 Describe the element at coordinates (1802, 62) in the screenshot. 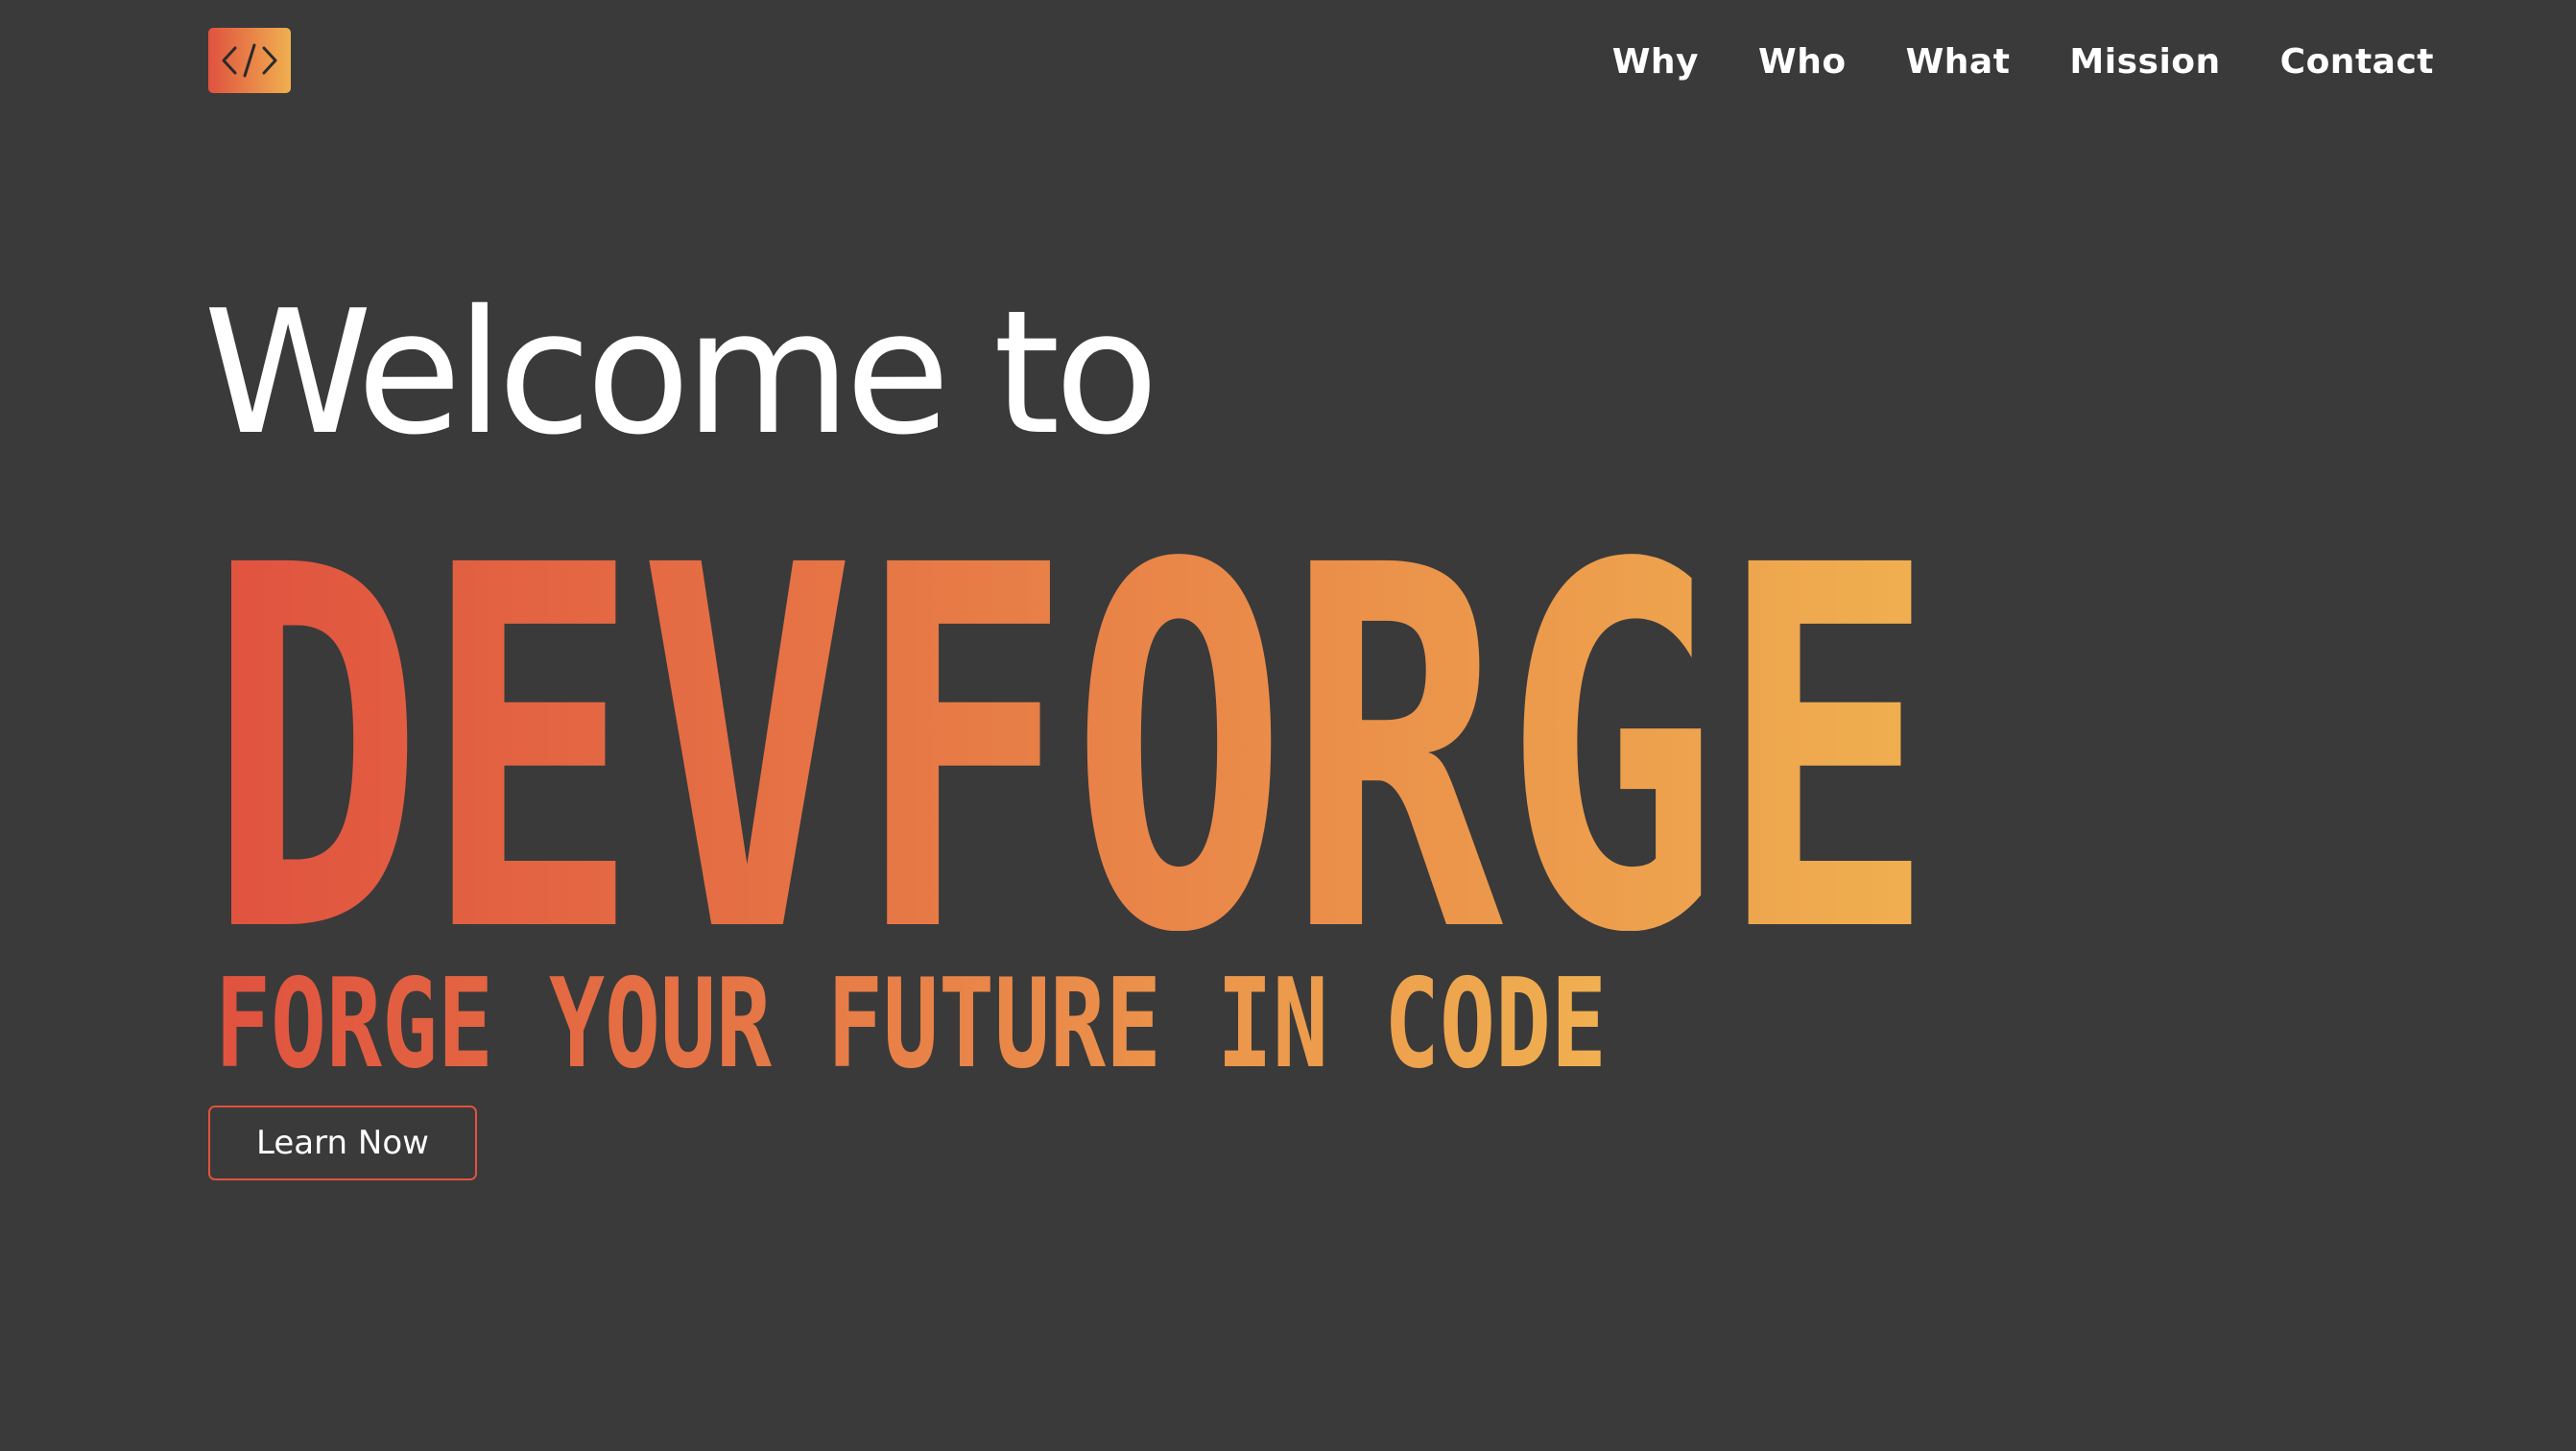

I see `nav-link-who: Who` at that location.